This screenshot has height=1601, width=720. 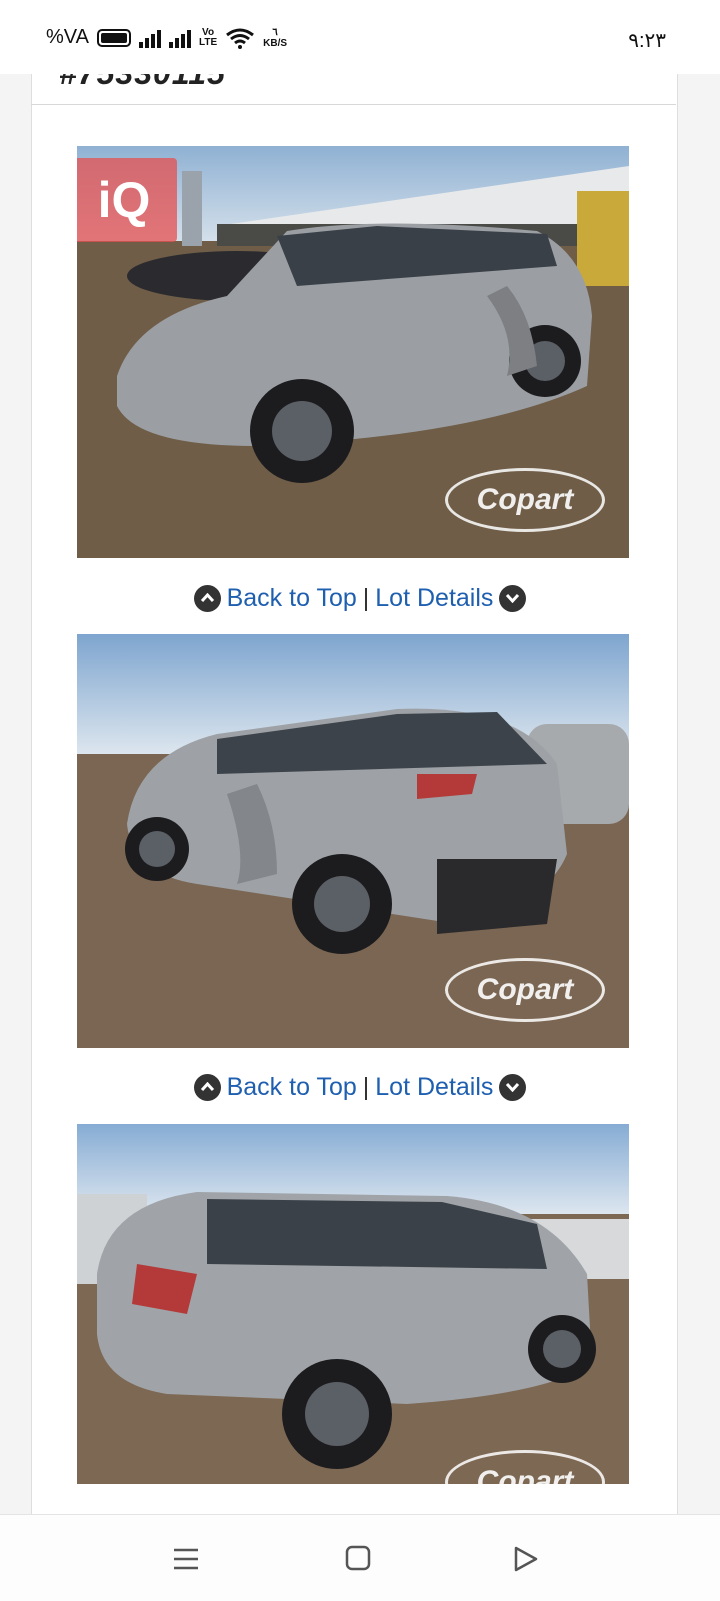 I want to click on volte-label-bottom: LTE, so click(x=208, y=42).